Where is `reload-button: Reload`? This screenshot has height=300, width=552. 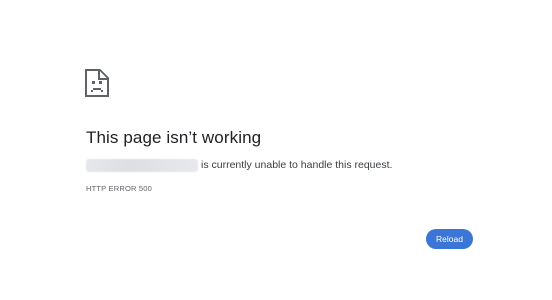
reload-button: Reload is located at coordinates (449, 239).